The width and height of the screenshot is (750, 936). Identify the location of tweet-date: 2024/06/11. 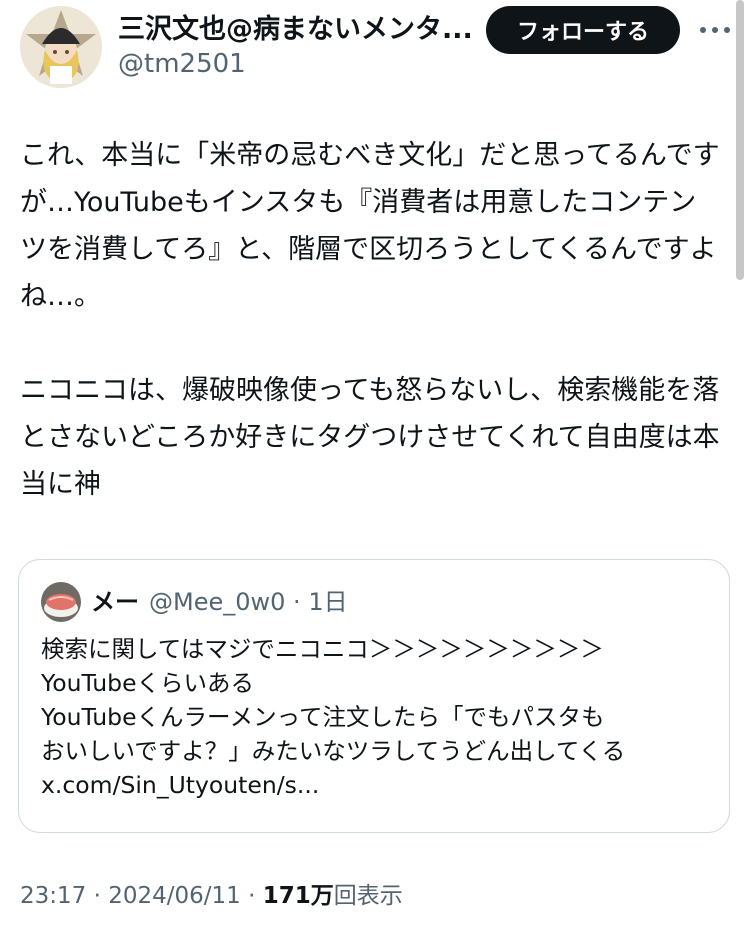
(174, 896).